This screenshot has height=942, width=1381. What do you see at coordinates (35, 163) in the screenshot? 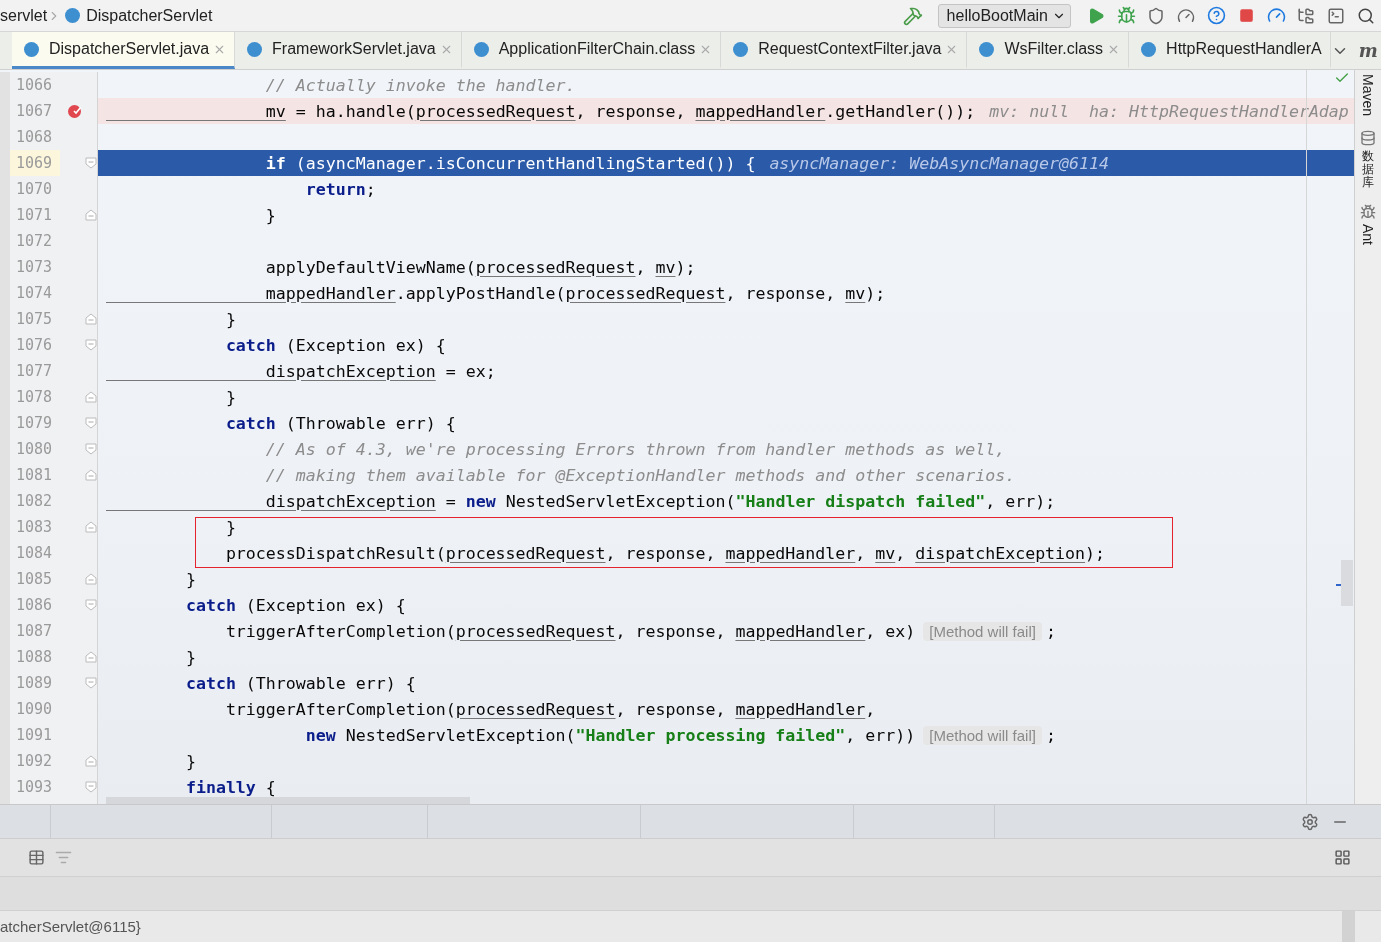
I see `line-number: 1069` at bounding box center [35, 163].